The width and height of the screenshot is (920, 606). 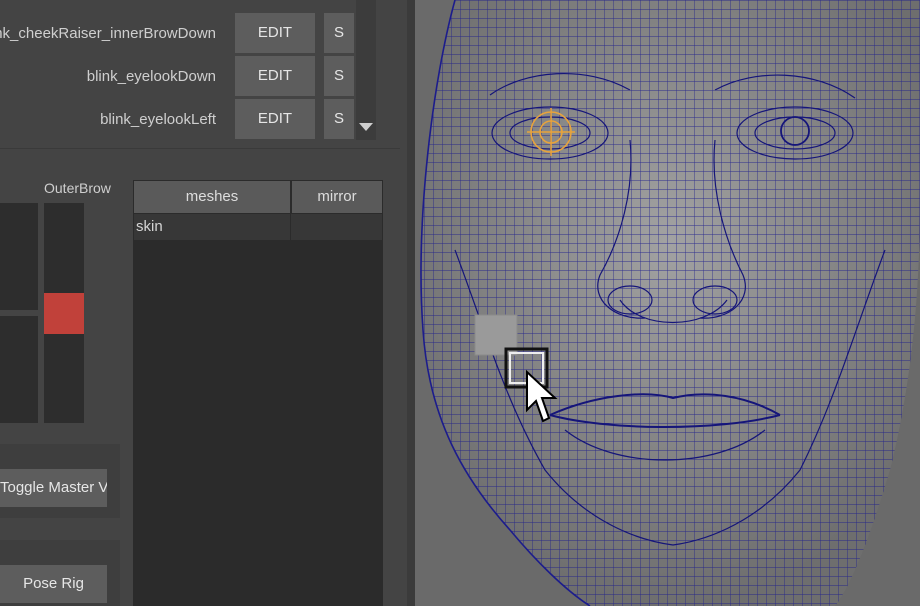 I want to click on table-row: skin, so click(x=258, y=227).